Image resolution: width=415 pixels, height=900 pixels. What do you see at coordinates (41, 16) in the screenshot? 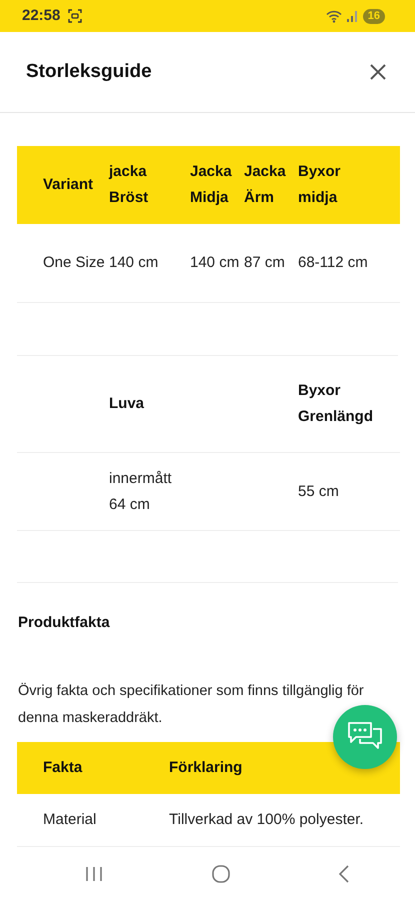
I see `clock-time: 22:58` at bounding box center [41, 16].